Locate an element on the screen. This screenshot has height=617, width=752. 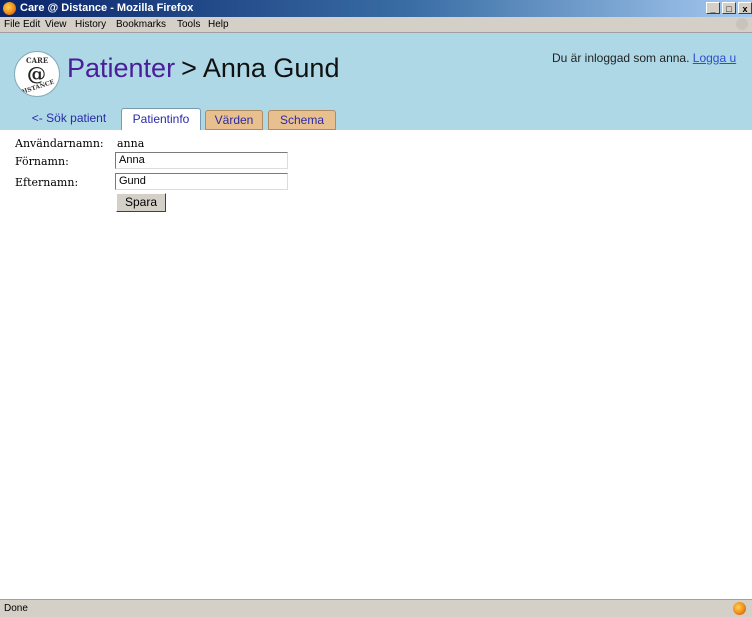
login-info: Du är inloggad som anna. Logga u is located at coordinates (644, 58).